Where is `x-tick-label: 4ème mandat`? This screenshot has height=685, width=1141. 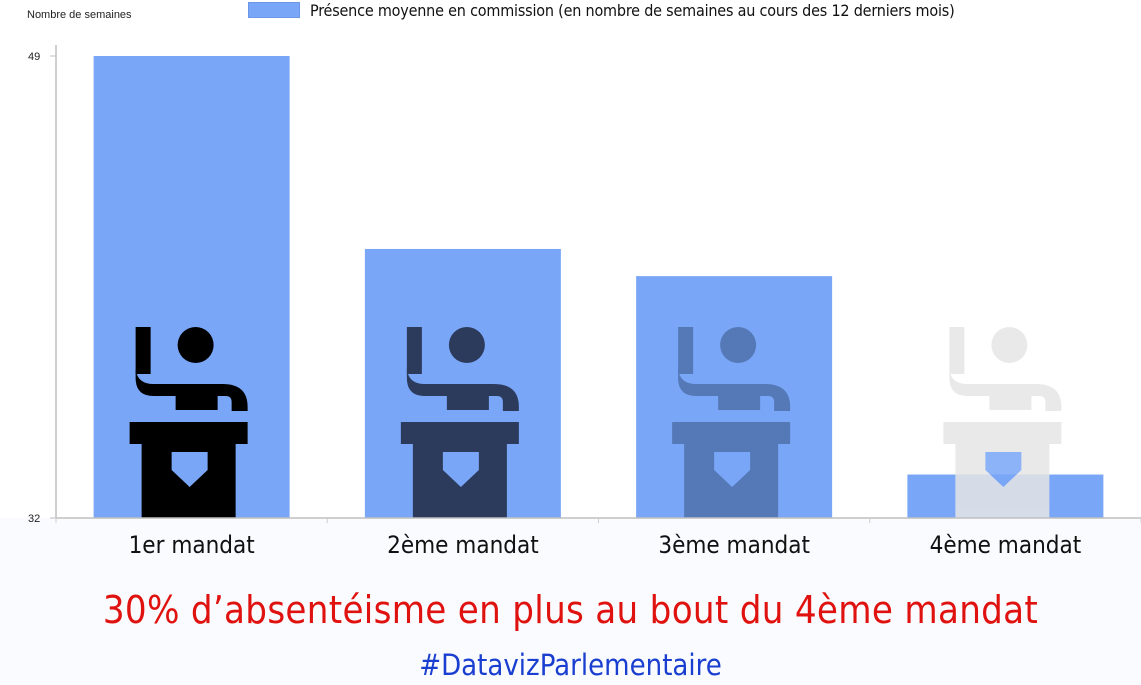
x-tick-label: 4ème mandat is located at coordinates (1006, 545).